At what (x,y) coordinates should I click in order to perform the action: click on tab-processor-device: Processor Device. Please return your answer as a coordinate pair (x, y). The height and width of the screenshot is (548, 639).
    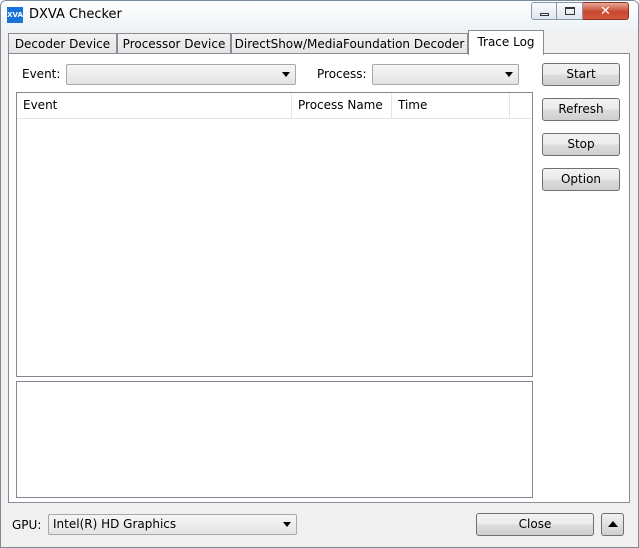
    Looking at the image, I should click on (174, 43).